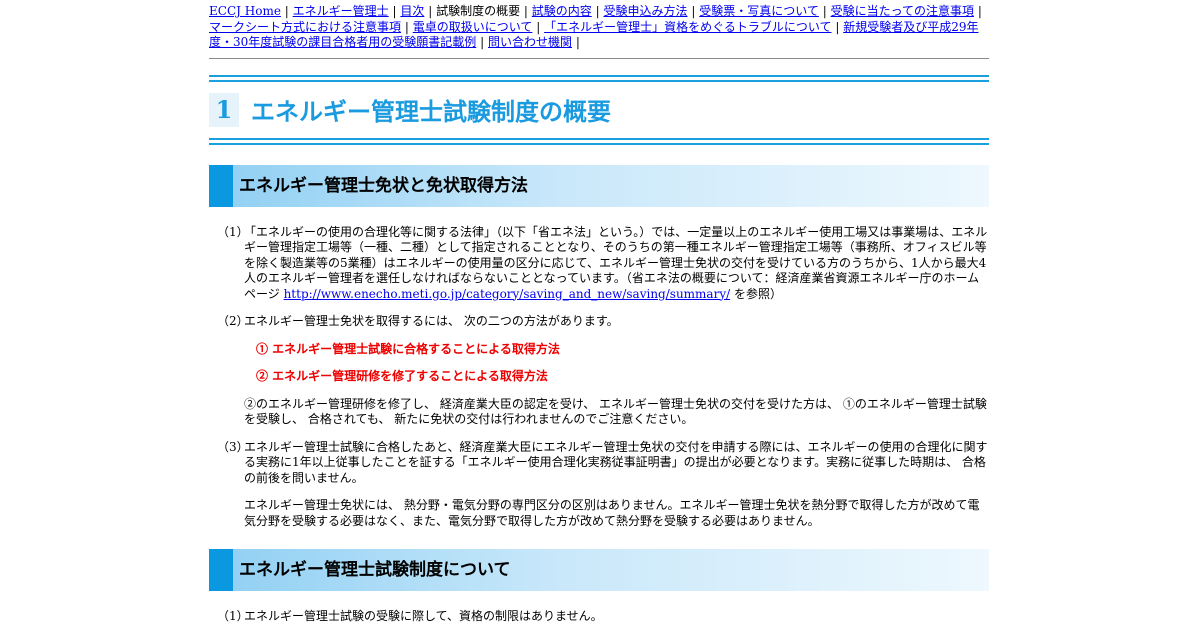 This screenshot has height=630, width=1200. What do you see at coordinates (305, 27) in the screenshot?
I see `nav-item: マークシート方式における注意事項` at bounding box center [305, 27].